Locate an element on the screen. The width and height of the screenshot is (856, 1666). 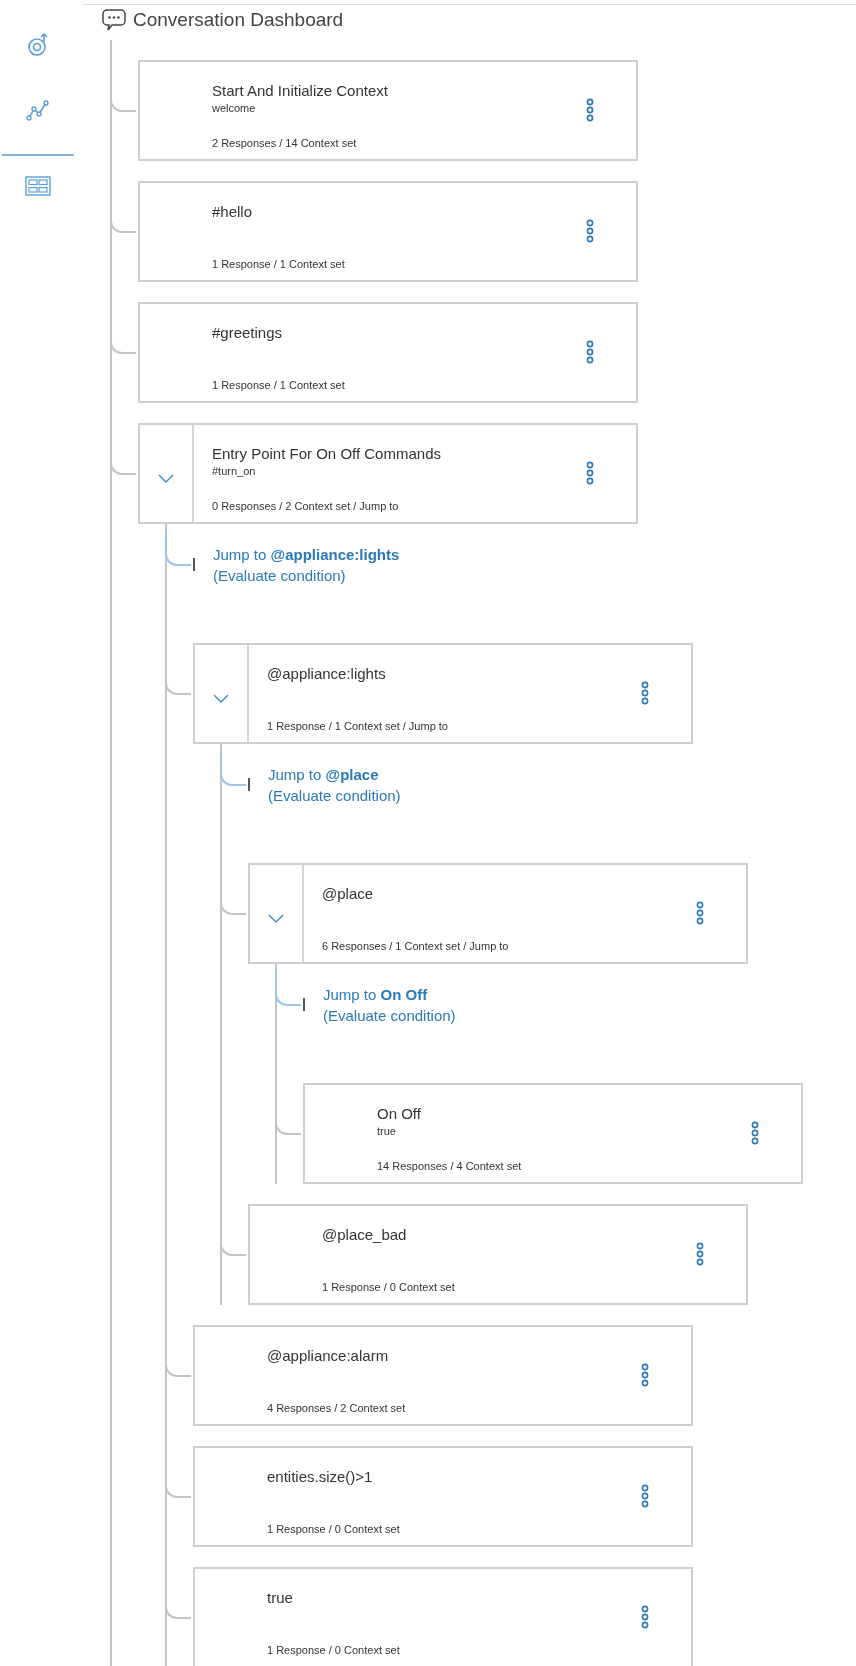
node-title: entities.size()>1 is located at coordinates (320, 1476).